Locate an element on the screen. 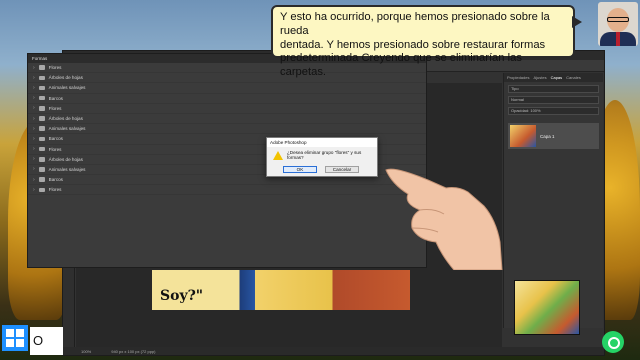  layer-filter-select: Tipo is located at coordinates (553, 89).